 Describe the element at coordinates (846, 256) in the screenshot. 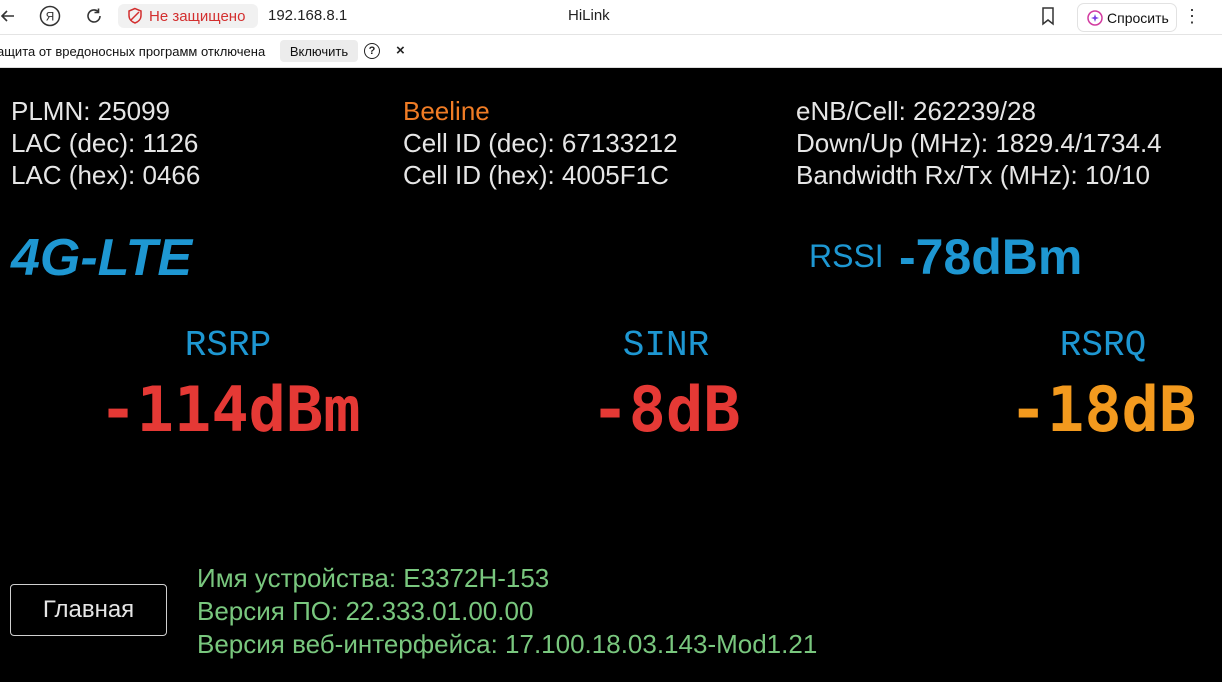

I see `rssi-label: RSSI` at that location.